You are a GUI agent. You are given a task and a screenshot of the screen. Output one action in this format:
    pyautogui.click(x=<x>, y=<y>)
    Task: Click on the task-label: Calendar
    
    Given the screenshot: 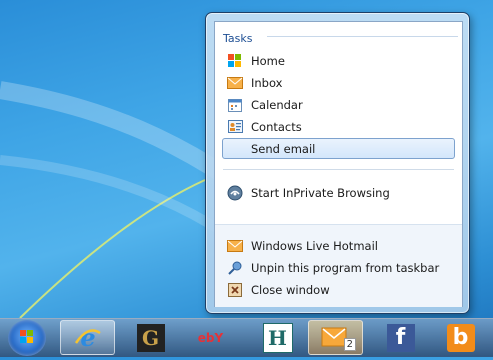 What is the action you would take?
    pyautogui.click(x=277, y=104)
    